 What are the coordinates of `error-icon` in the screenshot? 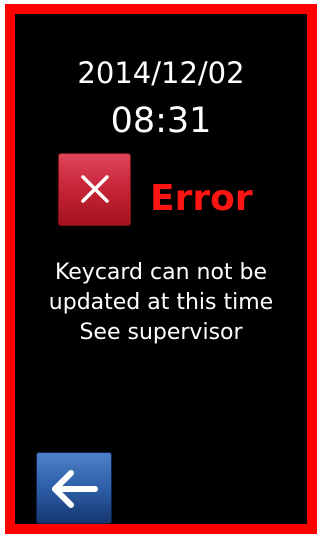 It's located at (94, 189).